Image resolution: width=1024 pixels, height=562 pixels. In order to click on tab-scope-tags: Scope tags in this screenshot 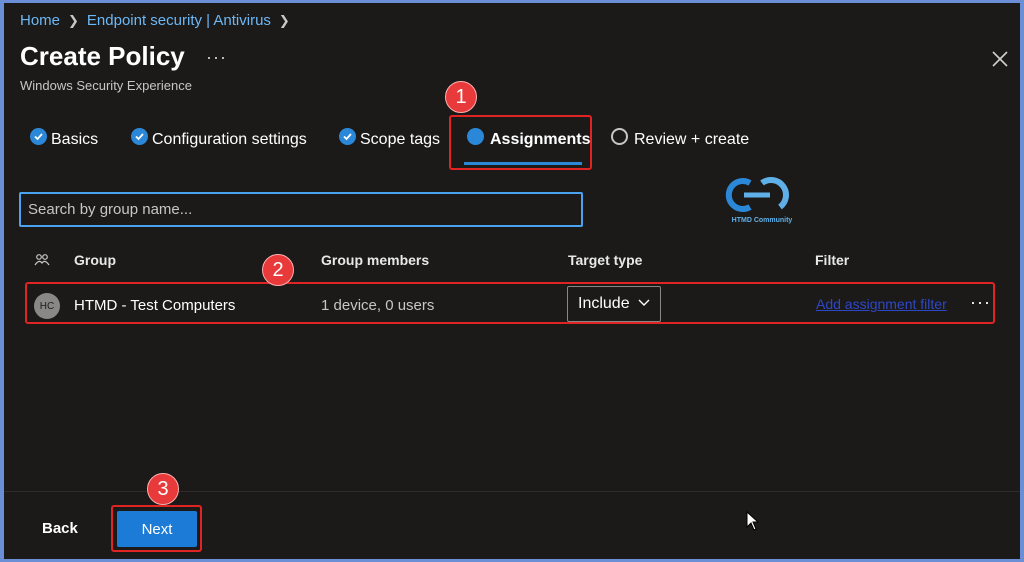, I will do `click(389, 140)`.